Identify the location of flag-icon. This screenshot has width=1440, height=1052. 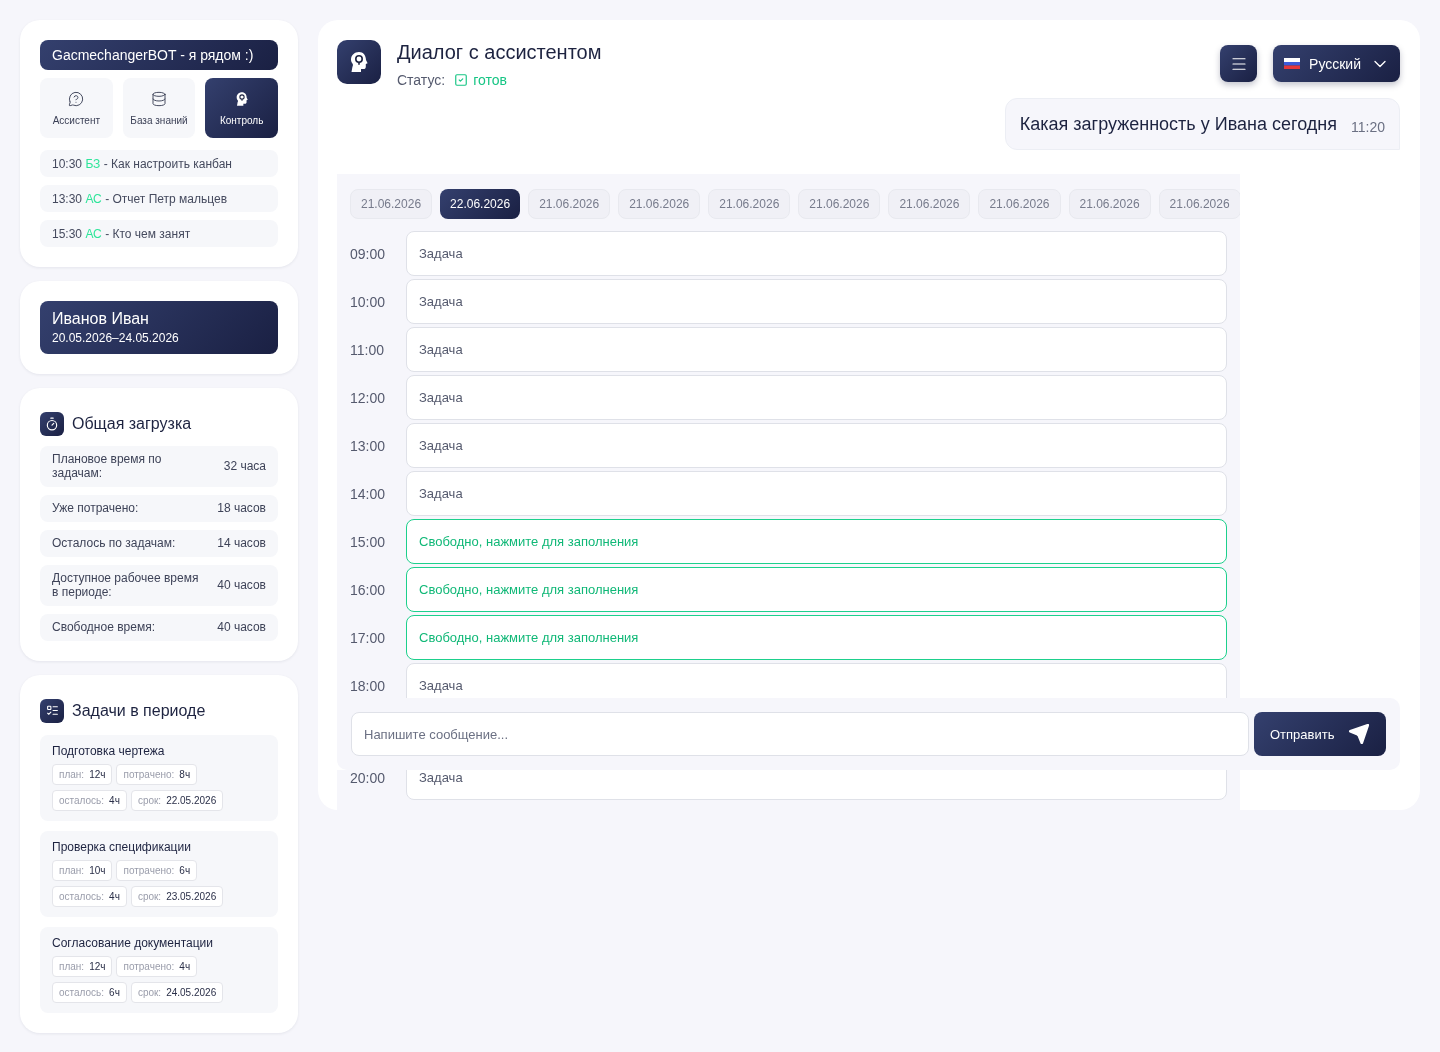
(1292, 63).